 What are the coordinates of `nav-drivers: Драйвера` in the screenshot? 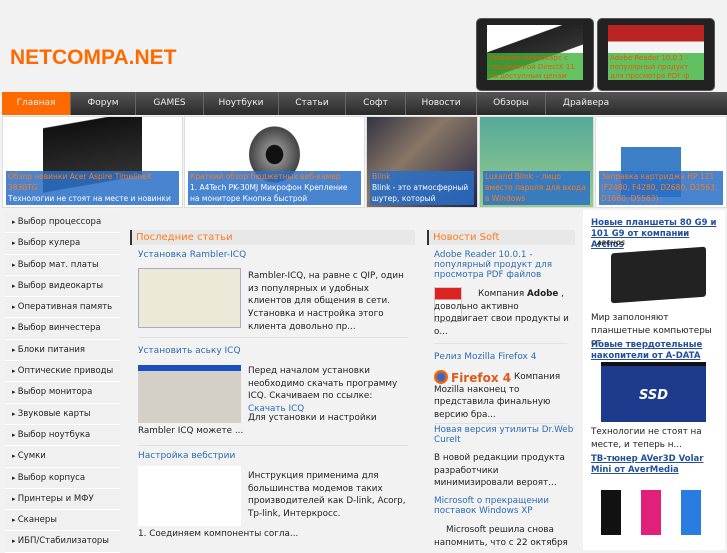 It's located at (586, 103).